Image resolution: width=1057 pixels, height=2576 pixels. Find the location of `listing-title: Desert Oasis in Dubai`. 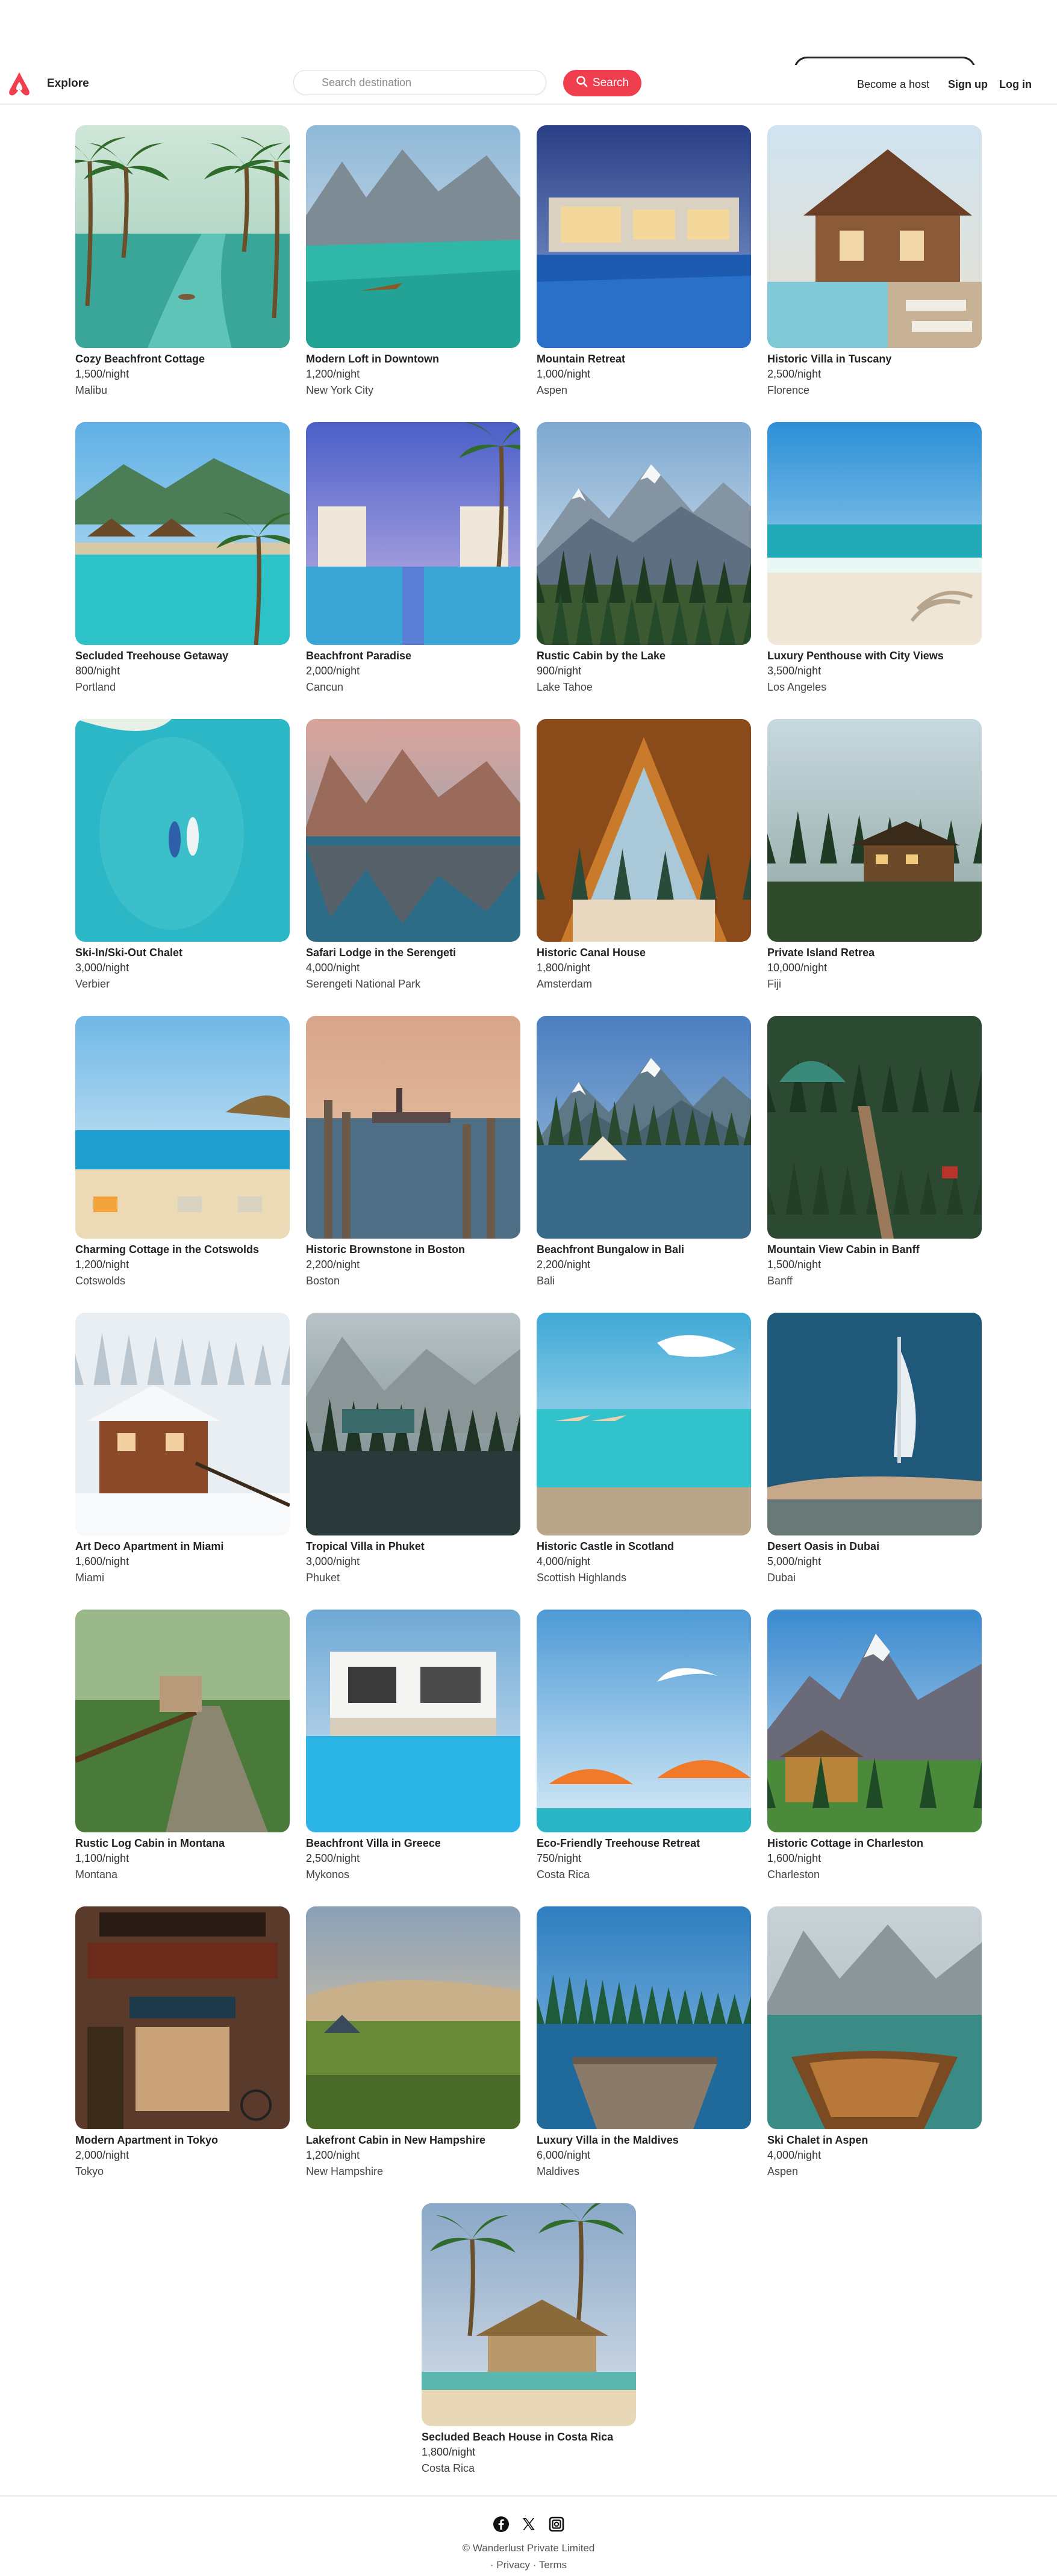

listing-title: Desert Oasis in Dubai is located at coordinates (874, 1547).